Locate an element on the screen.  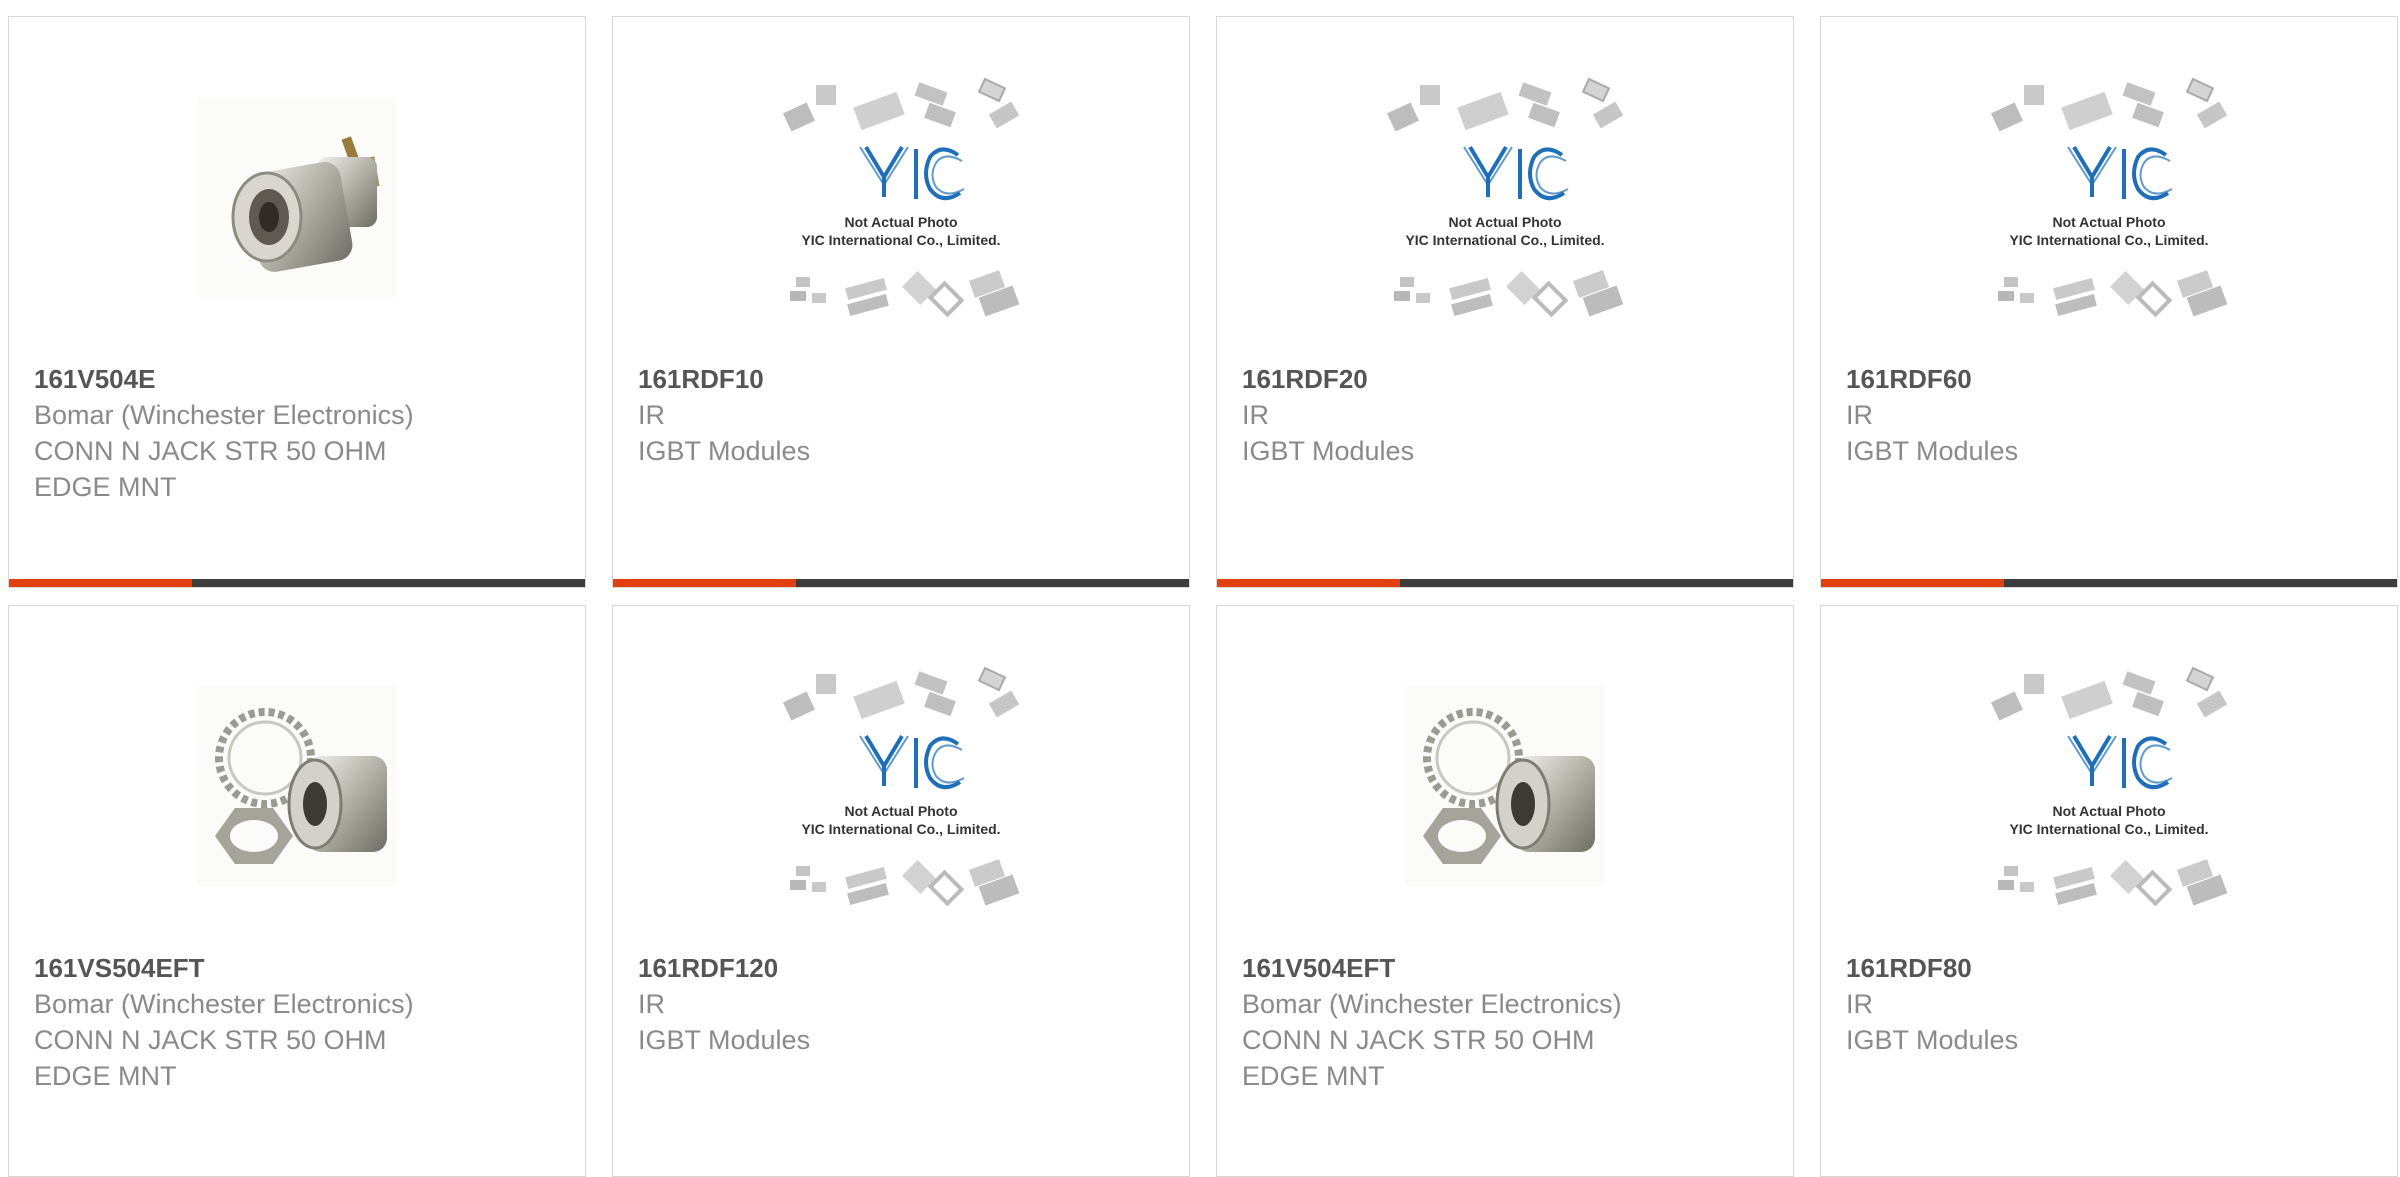
part-number: 161V504E is located at coordinates (299, 379).